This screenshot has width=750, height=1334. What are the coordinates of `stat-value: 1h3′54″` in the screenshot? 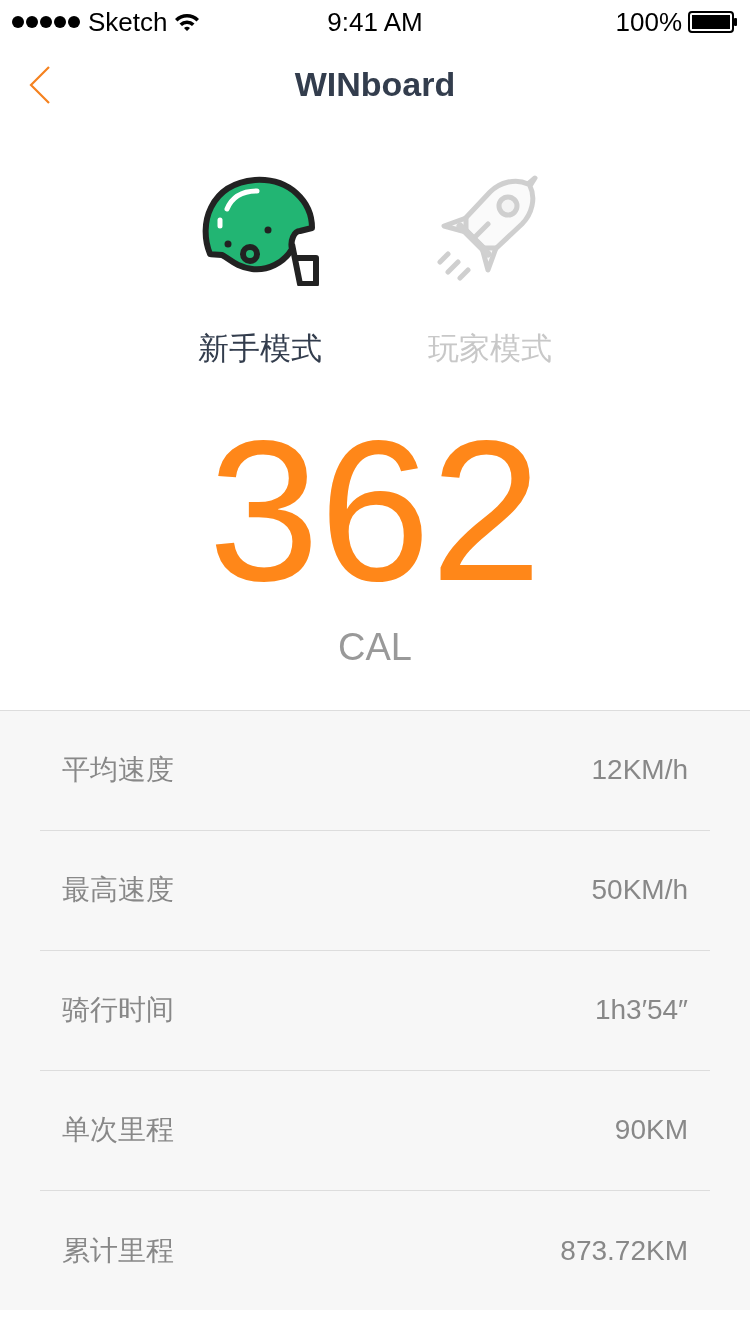 It's located at (641, 1010).